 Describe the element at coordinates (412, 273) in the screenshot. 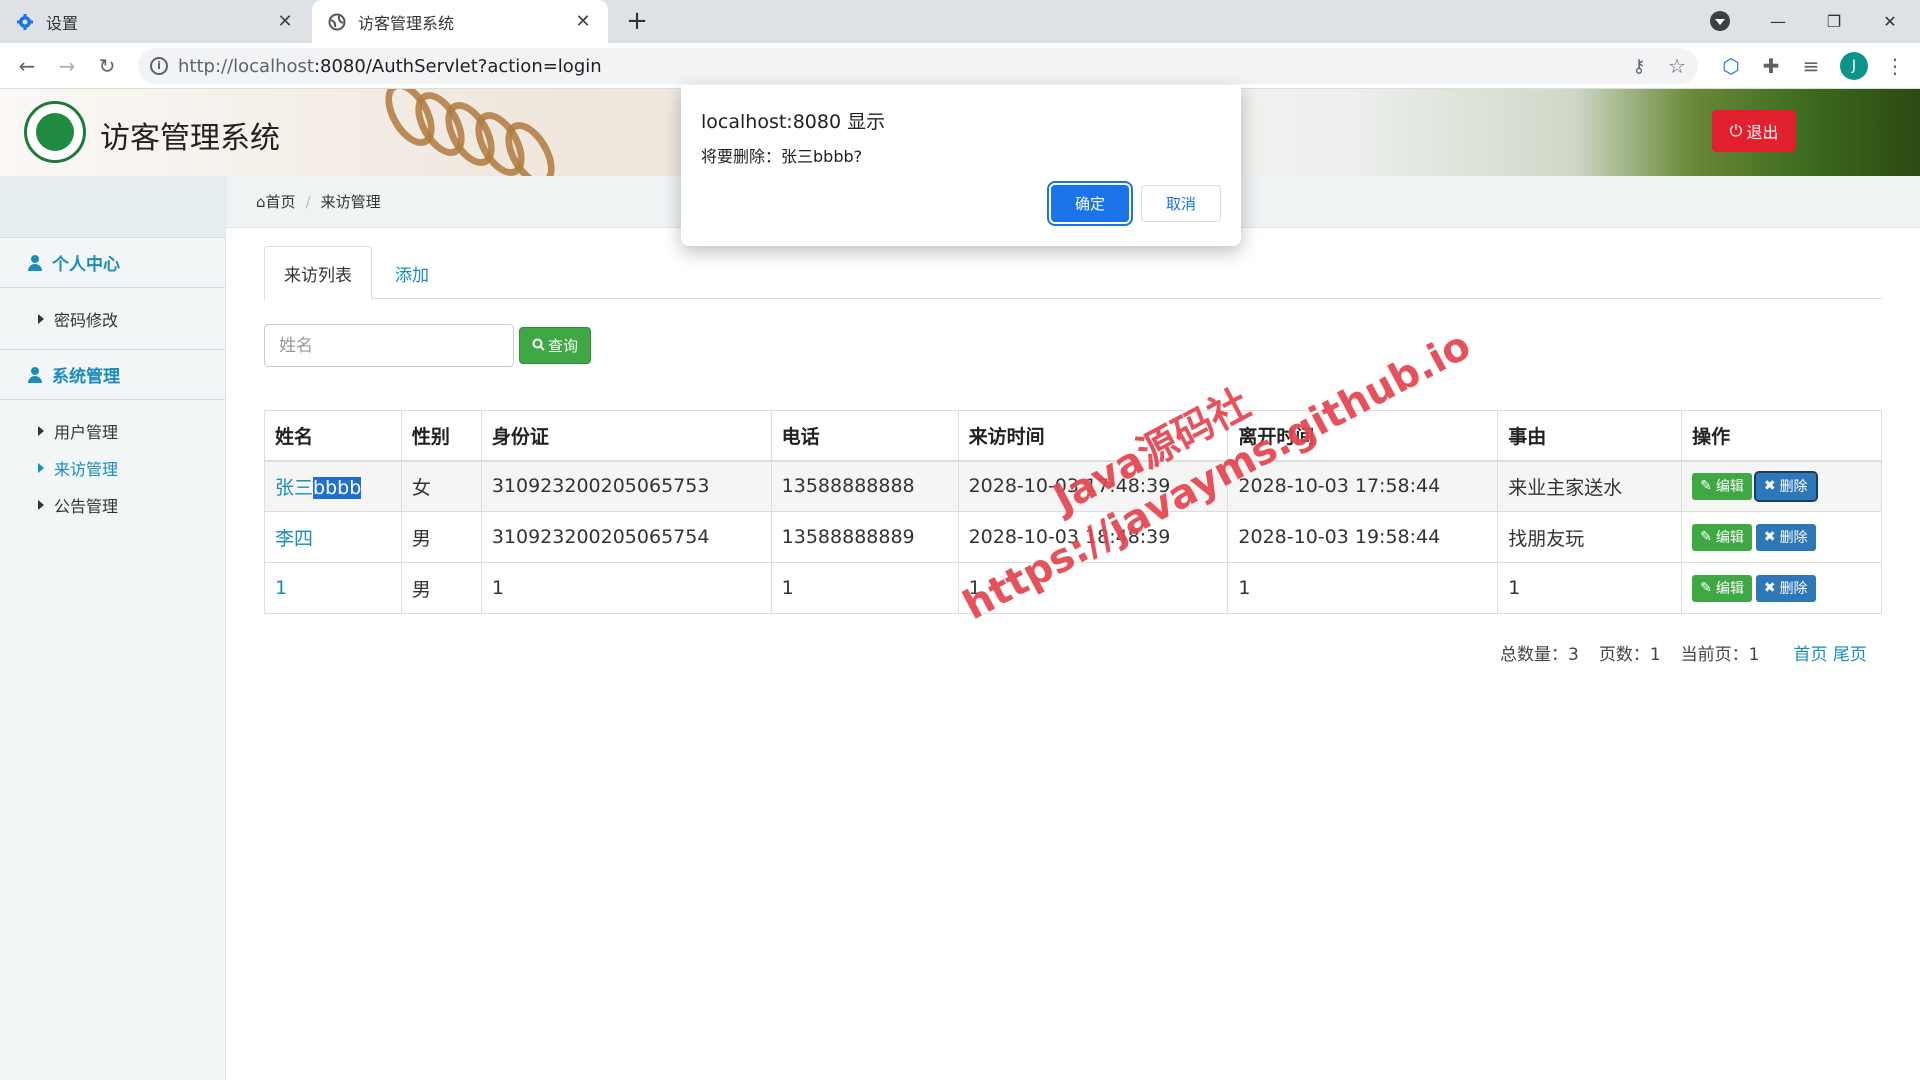

I see `tab-add: 添加` at that location.